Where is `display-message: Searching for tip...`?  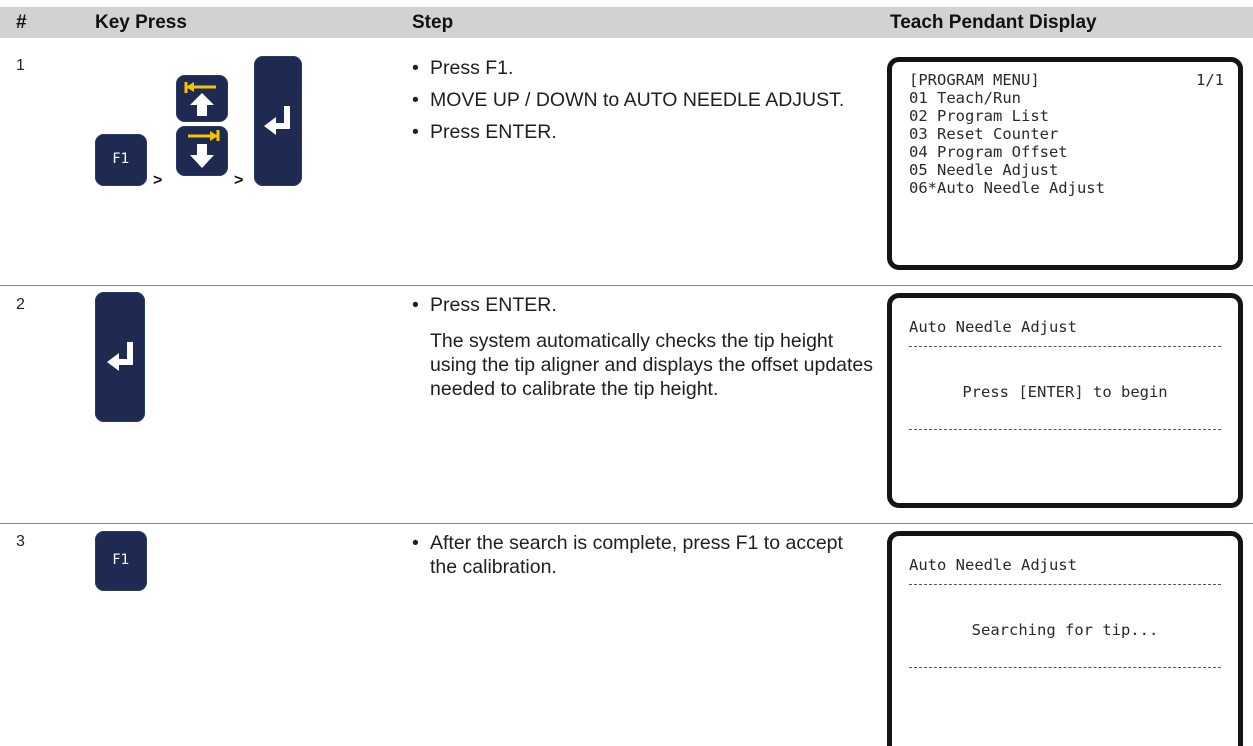
display-message: Searching for tip... is located at coordinates (1065, 630).